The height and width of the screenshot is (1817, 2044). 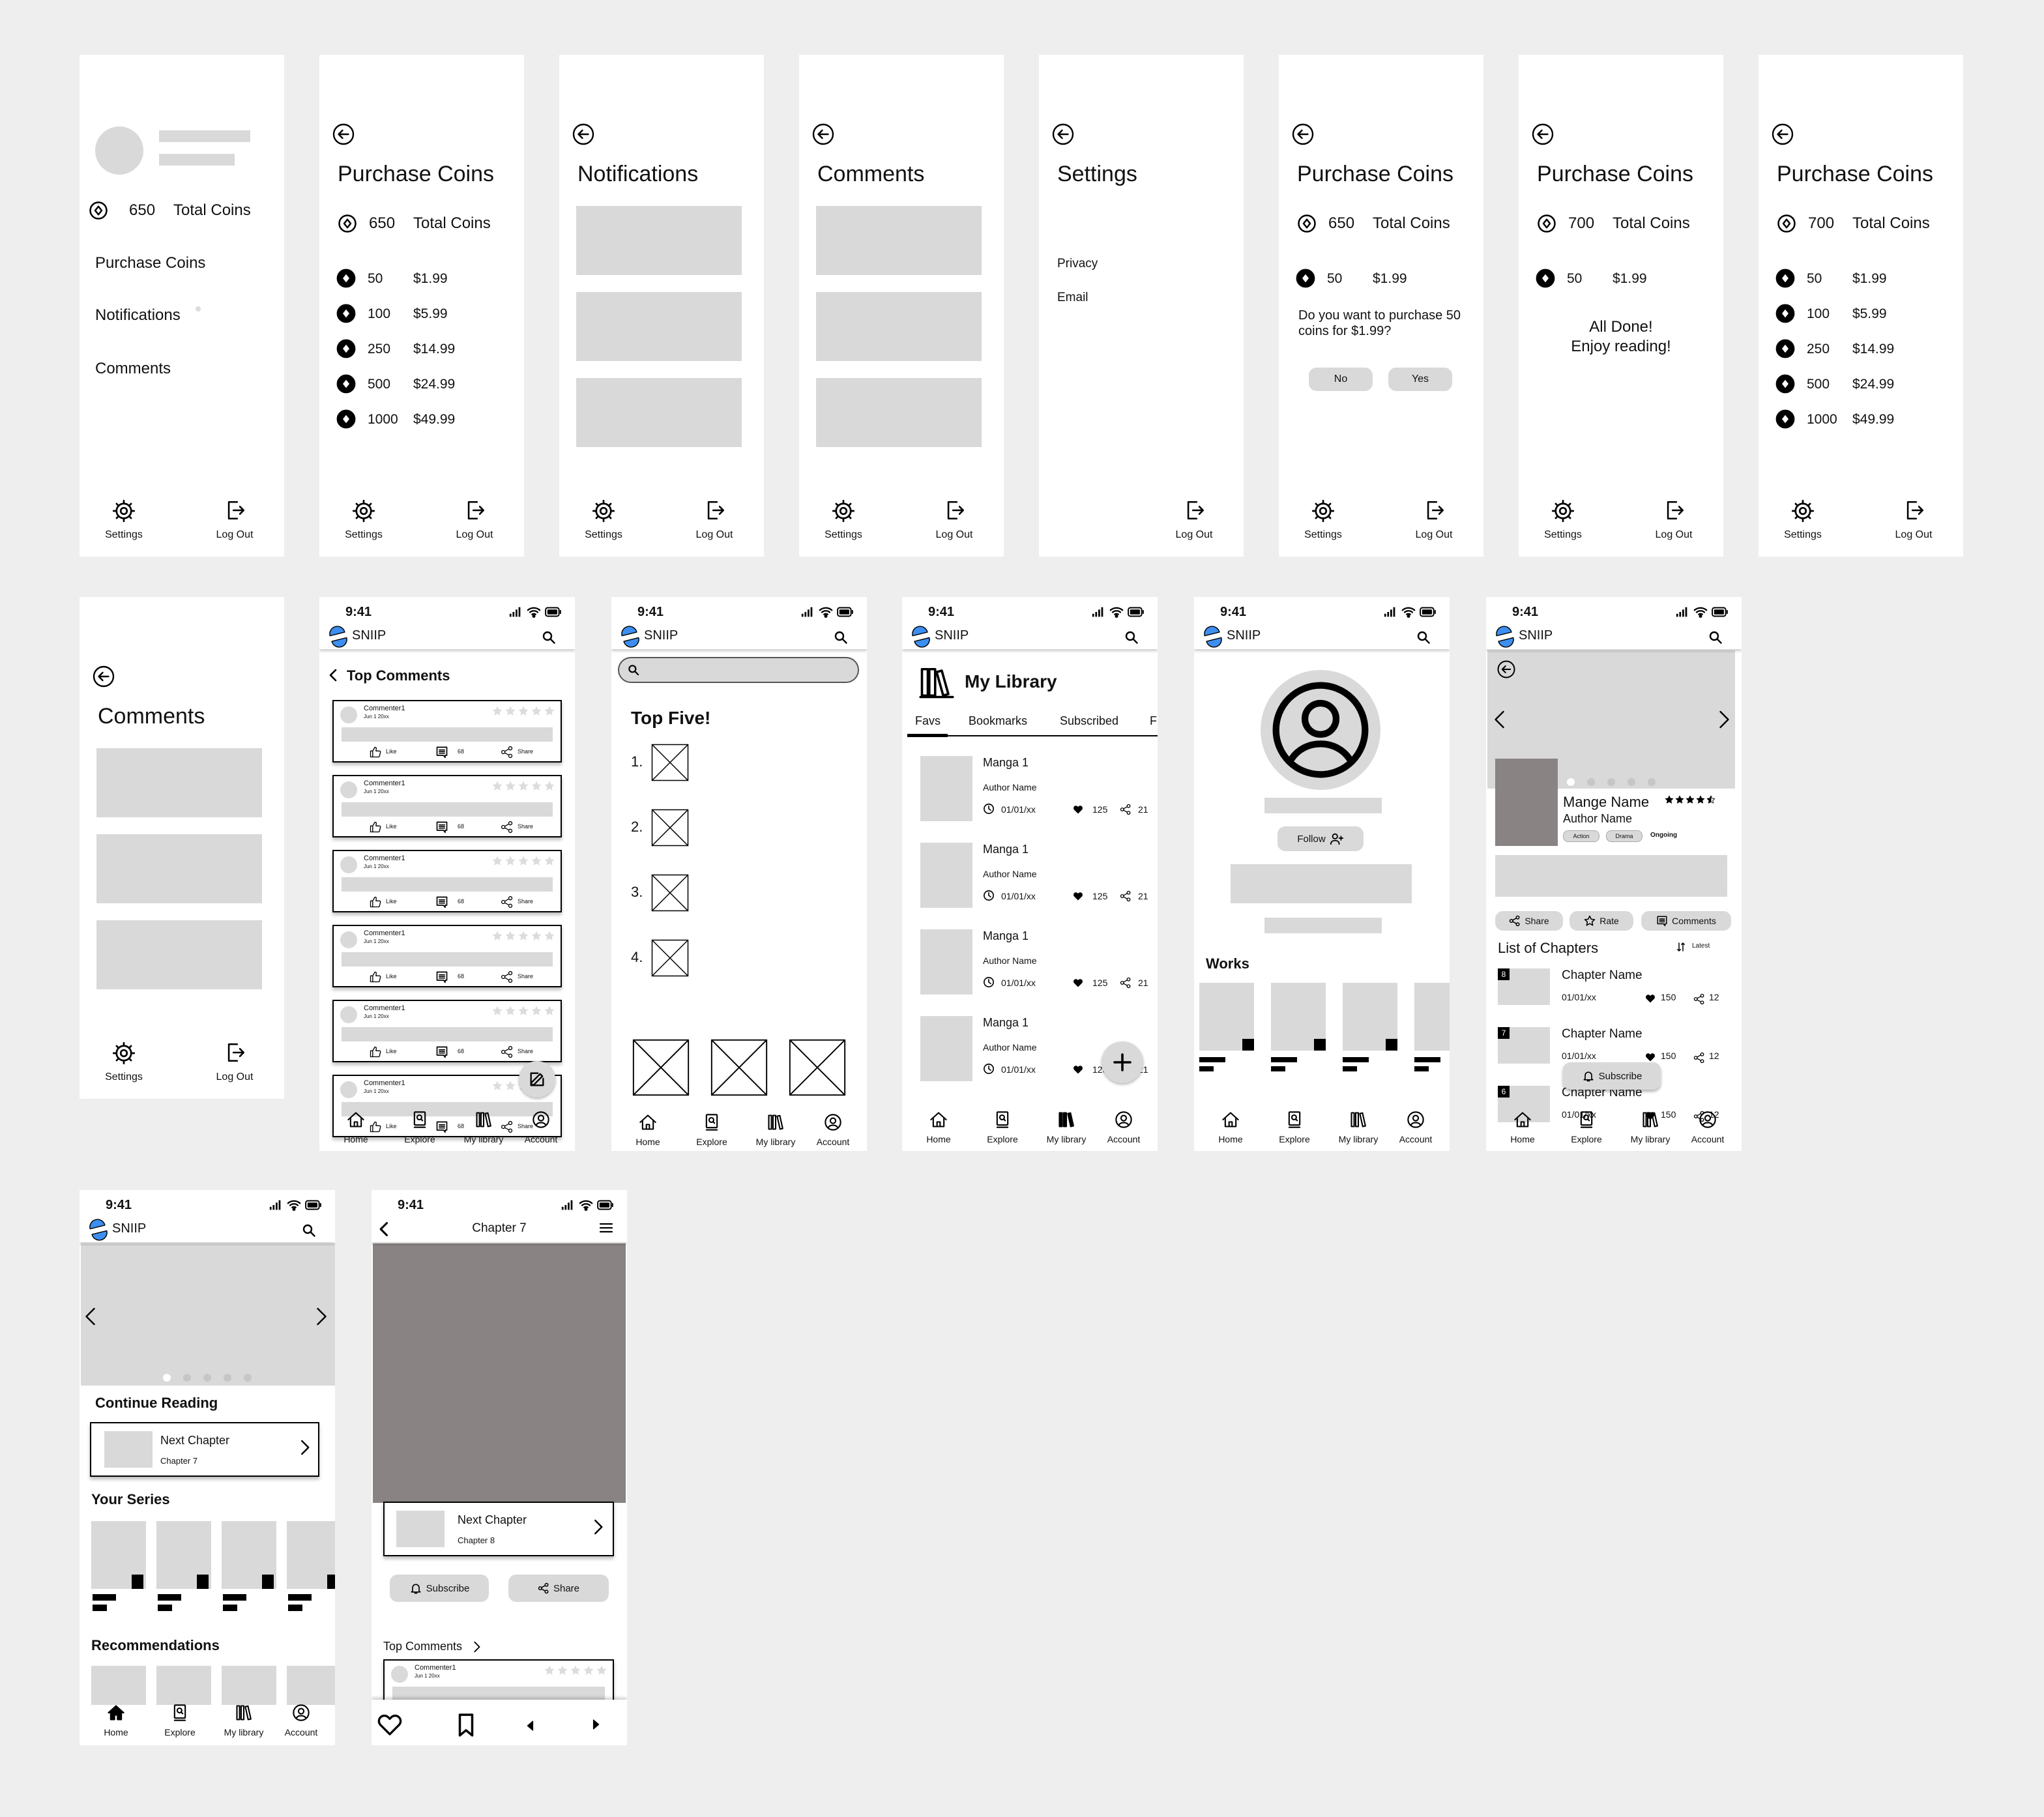 What do you see at coordinates (498, 1529) in the screenshot?
I see `next-chapter-card: Next Chapter Chapter 8` at bounding box center [498, 1529].